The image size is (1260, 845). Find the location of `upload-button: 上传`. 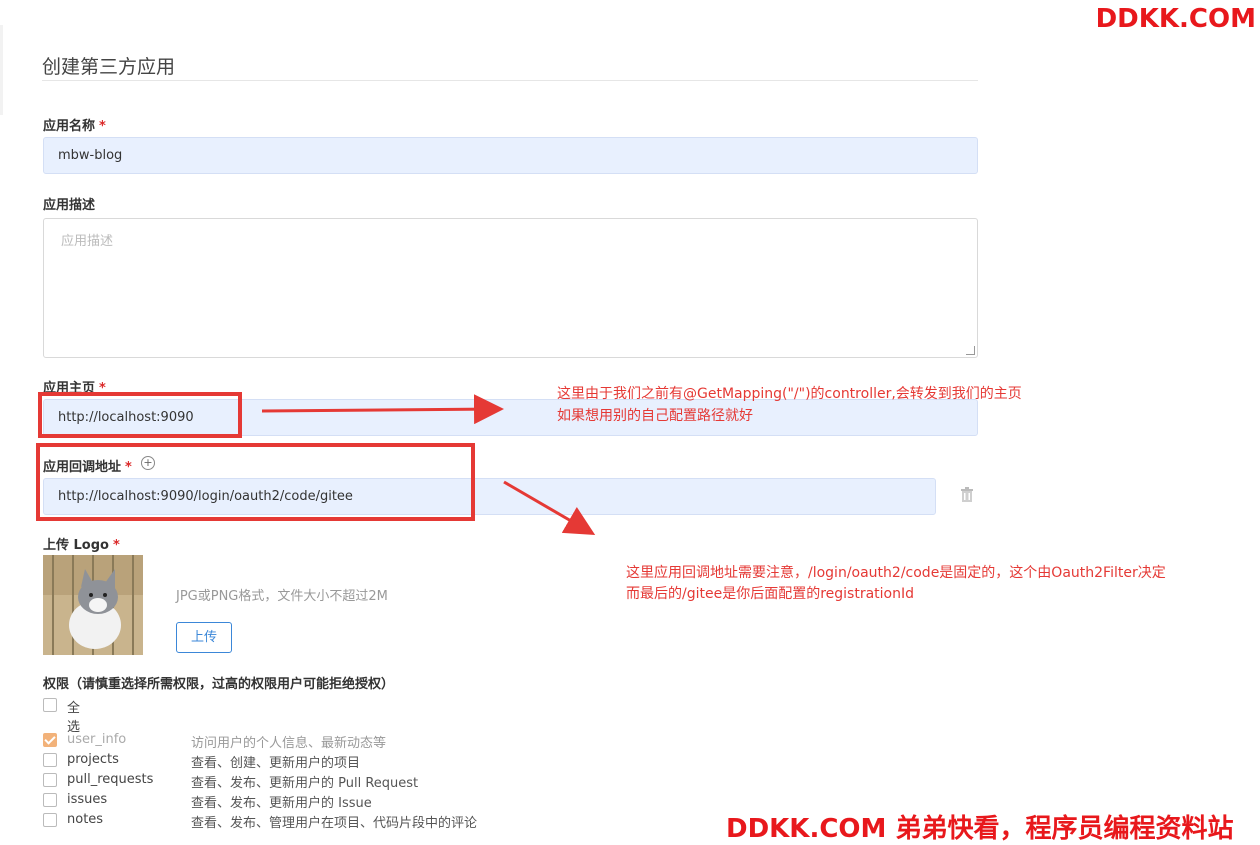

upload-button: 上传 is located at coordinates (204, 637).